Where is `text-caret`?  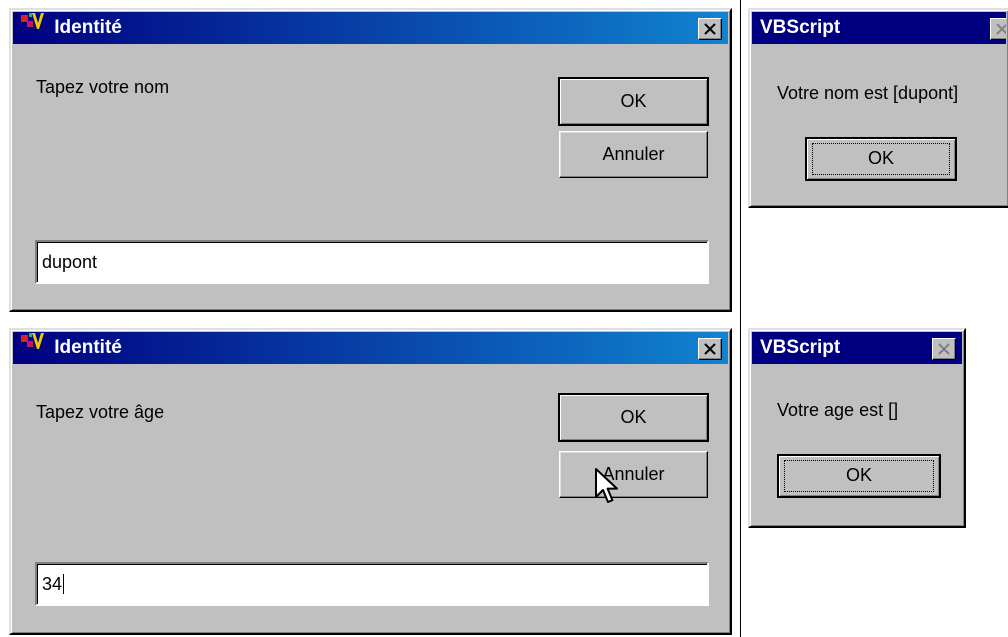
text-caret is located at coordinates (64, 584).